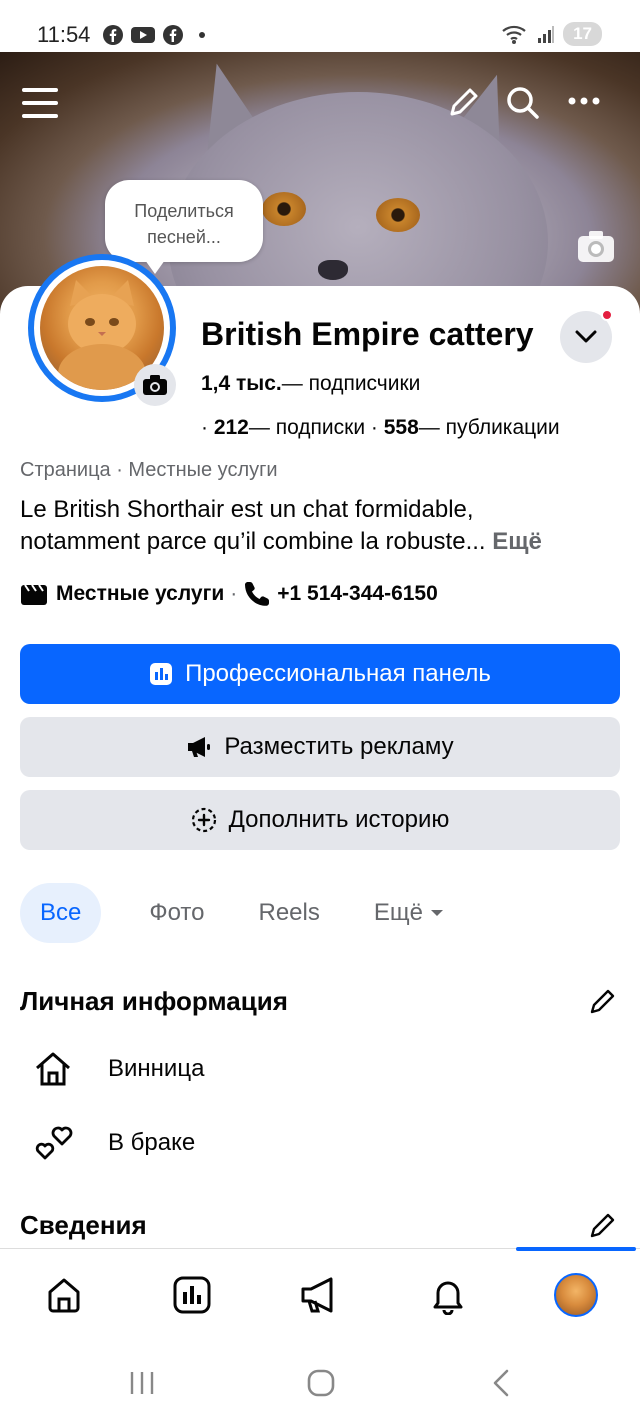  What do you see at coordinates (489, 427) in the screenshot?
I see `posts-label: — публикации` at bounding box center [489, 427].